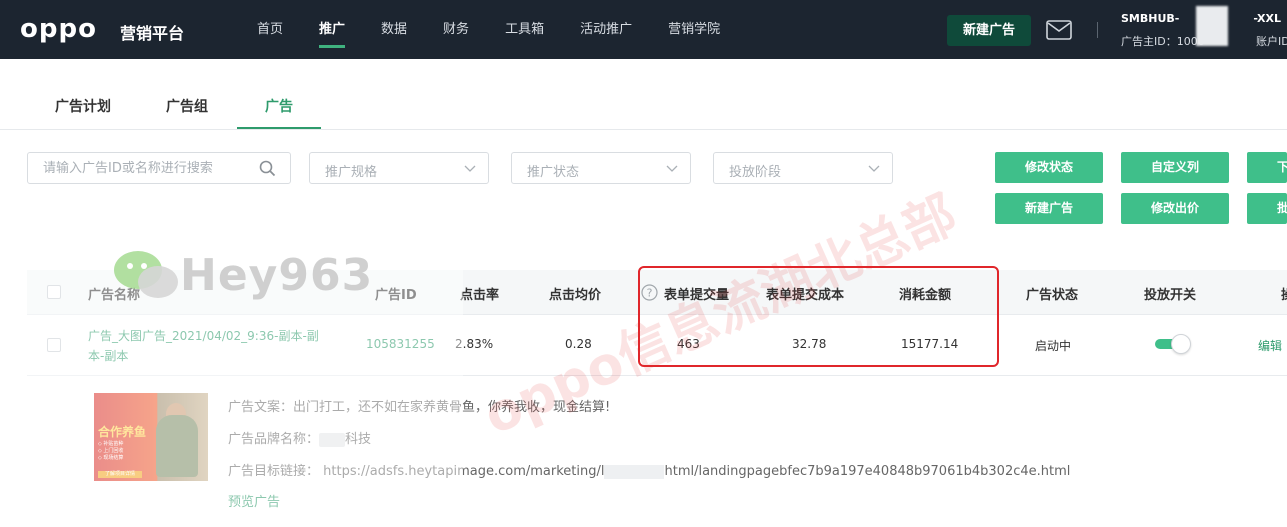 This screenshot has width=1287, height=527. Describe the element at coordinates (270, 29) in the screenshot. I see `nav-home: 首页` at that location.